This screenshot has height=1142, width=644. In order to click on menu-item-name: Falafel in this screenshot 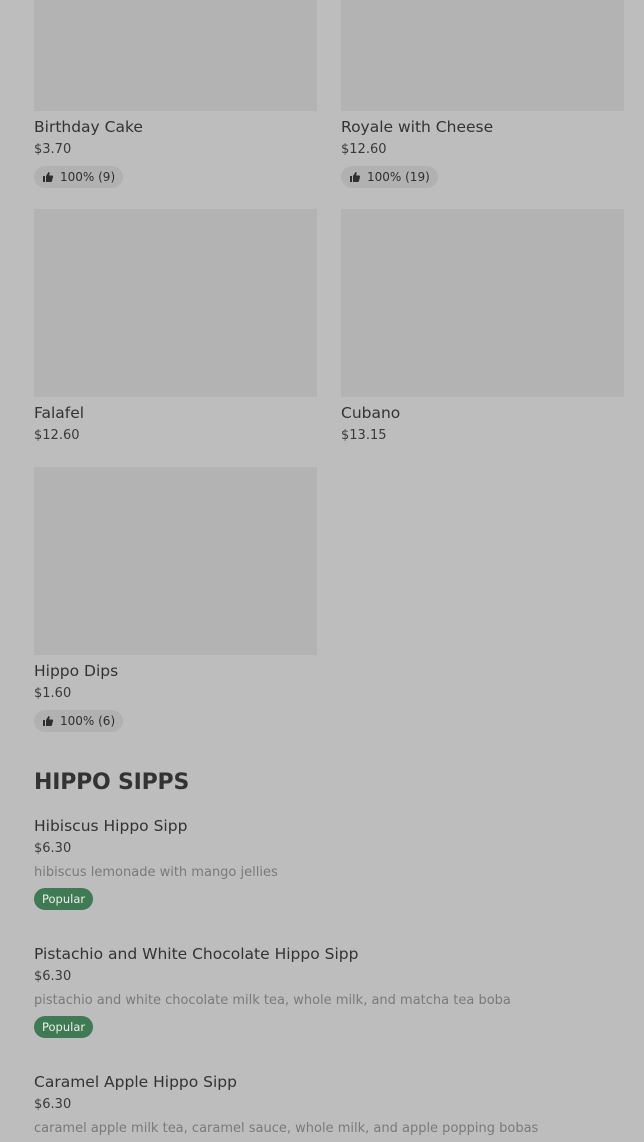, I will do `click(59, 413)`.